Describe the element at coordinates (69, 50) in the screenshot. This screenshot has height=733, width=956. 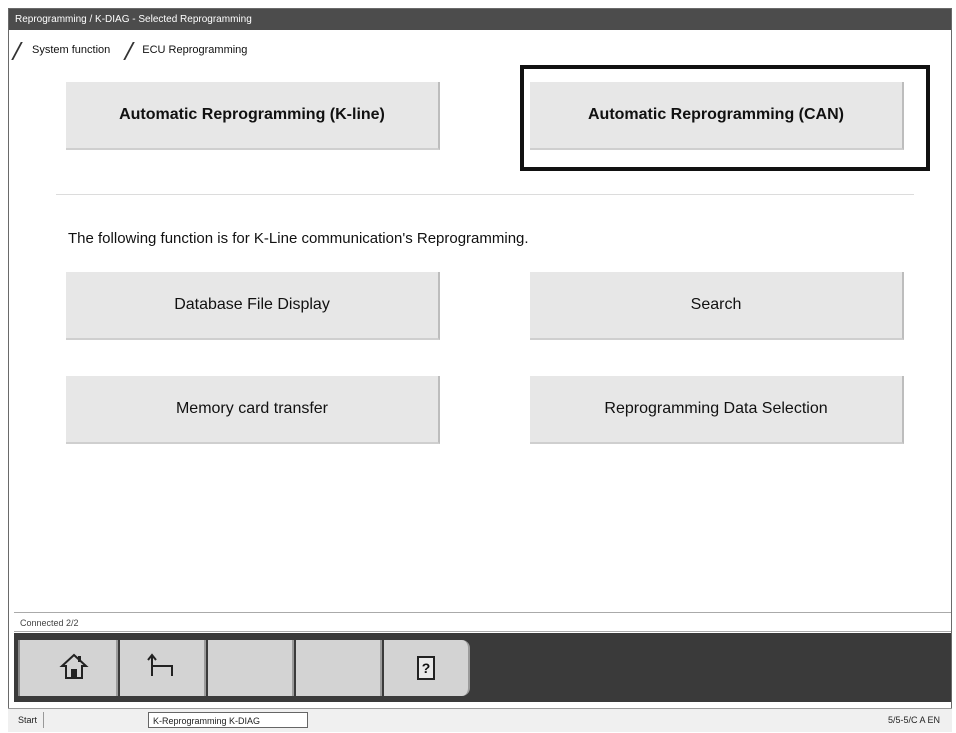
I see `breadcrumb-item-system-function: System function` at that location.